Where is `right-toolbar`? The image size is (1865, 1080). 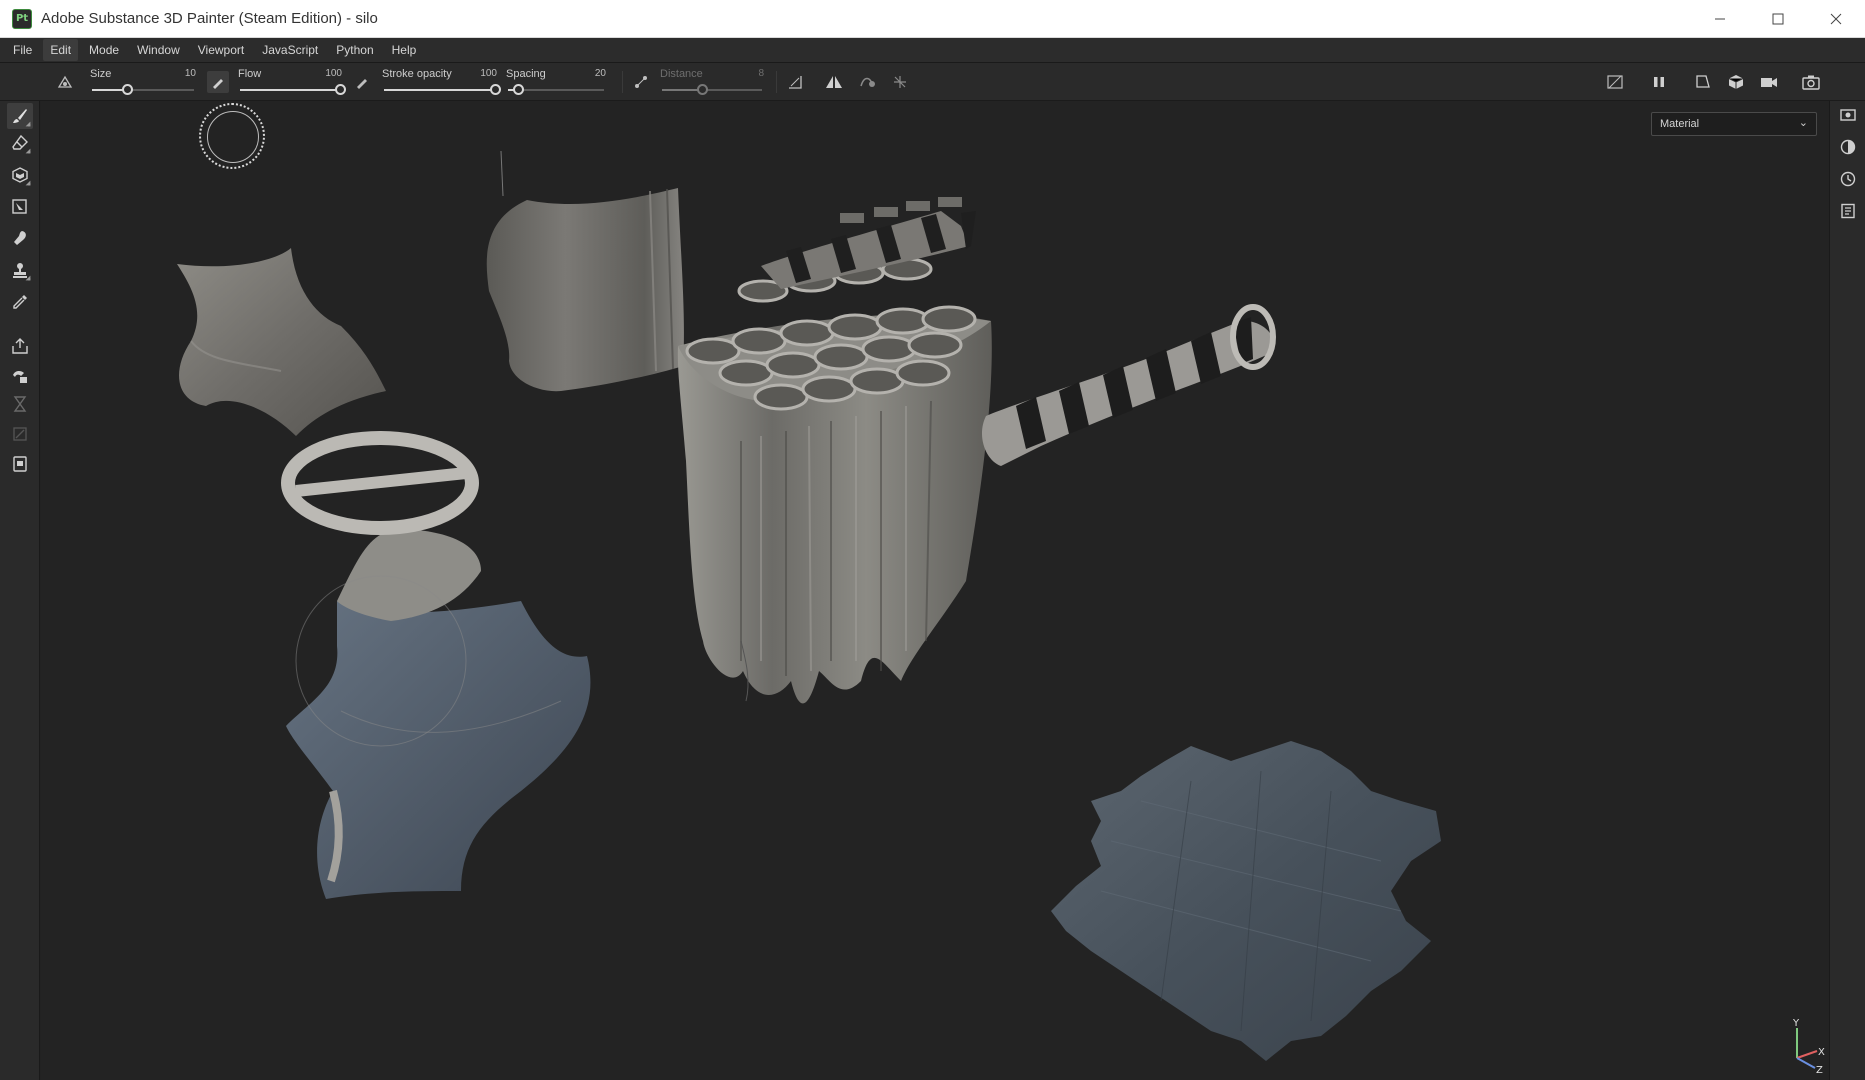
right-toolbar is located at coordinates (1847, 590).